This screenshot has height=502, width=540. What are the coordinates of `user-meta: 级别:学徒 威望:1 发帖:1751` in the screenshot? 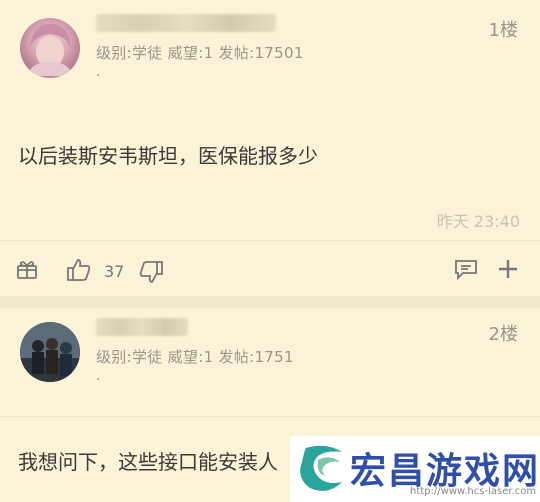 It's located at (195, 357).